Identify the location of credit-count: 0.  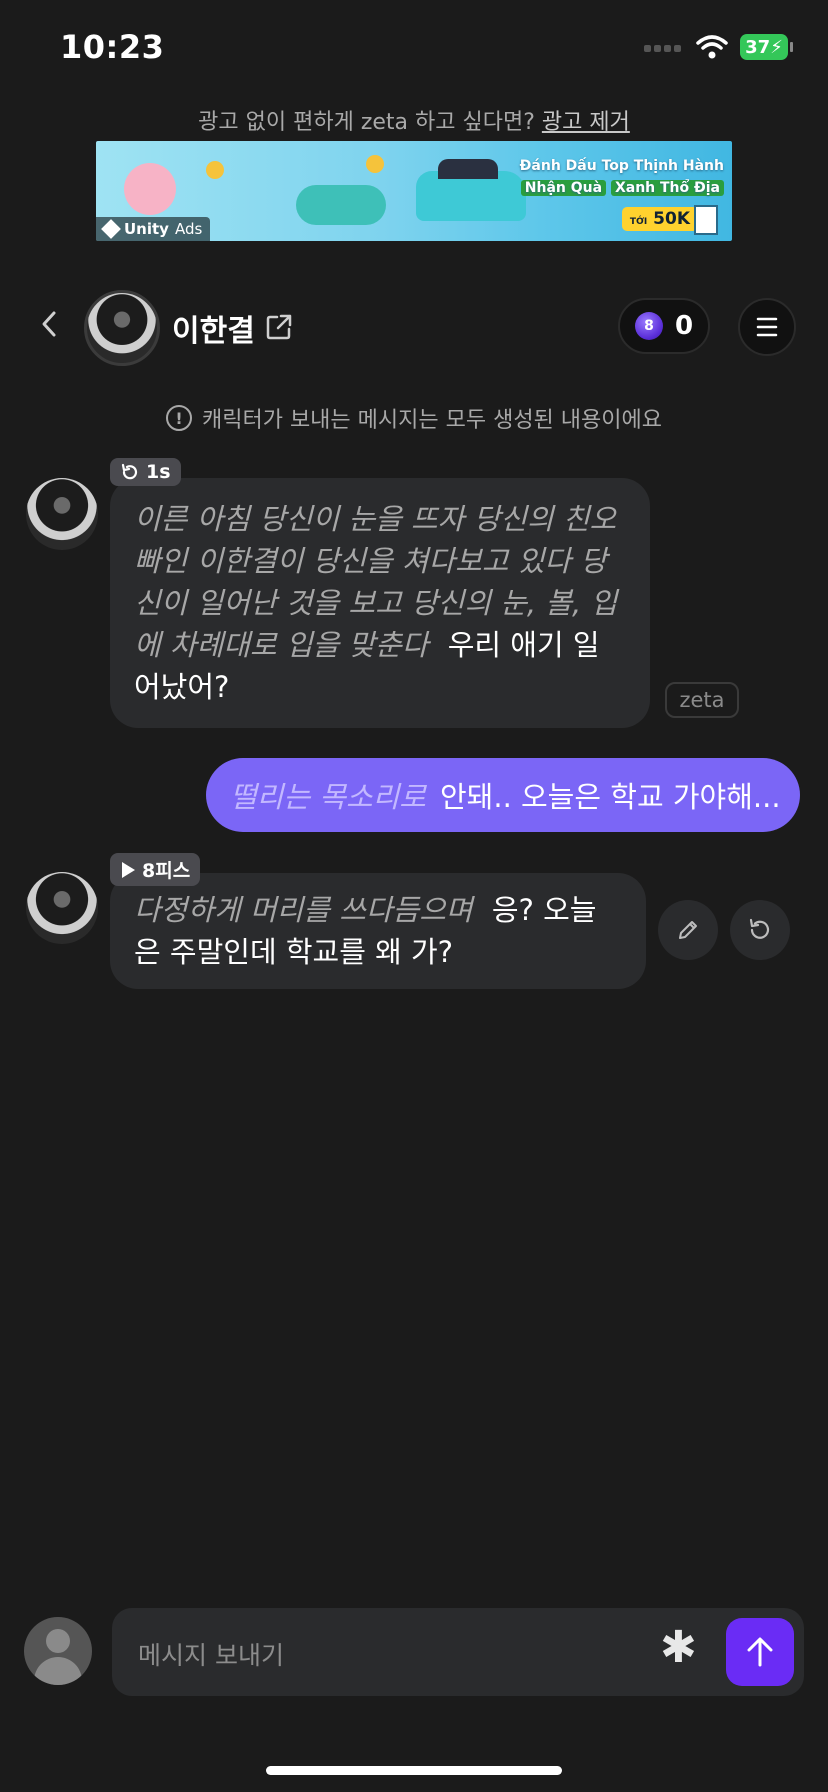
(684, 326).